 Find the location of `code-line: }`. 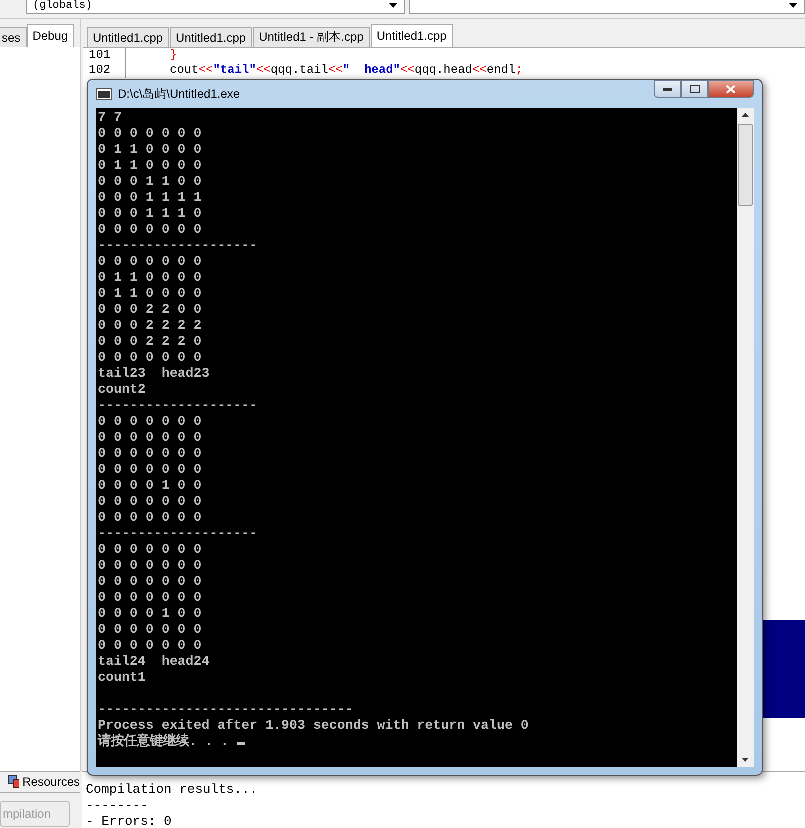

code-line: } is located at coordinates (174, 55).